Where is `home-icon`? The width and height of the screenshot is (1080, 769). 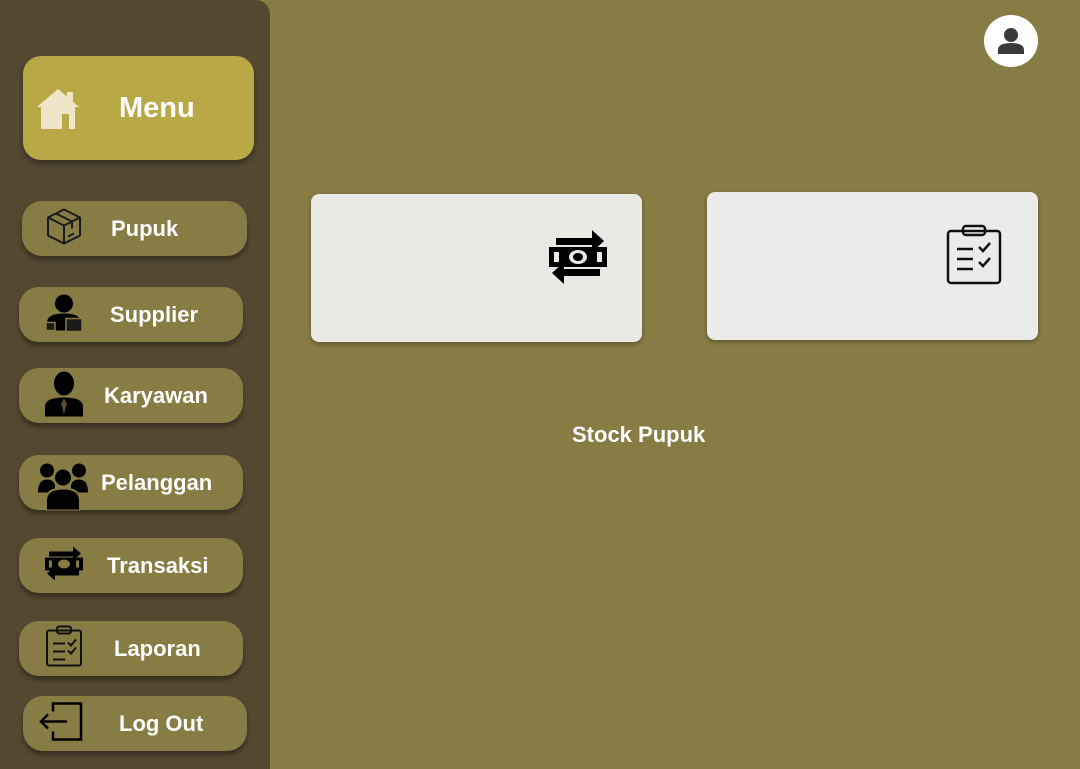 home-icon is located at coordinates (58, 111).